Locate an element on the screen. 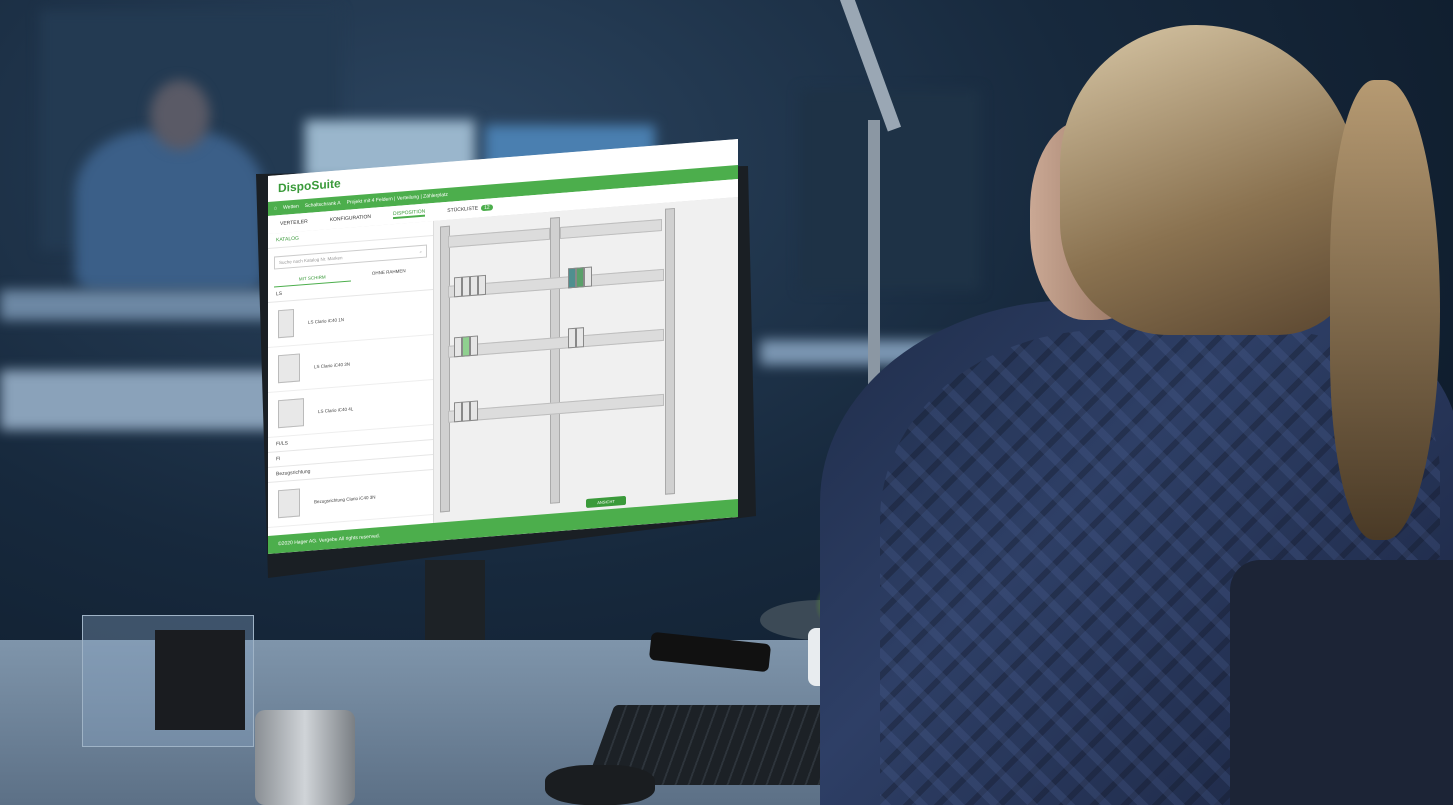 This screenshot has width=1453, height=805. woman-hair is located at coordinates (1210, 180).